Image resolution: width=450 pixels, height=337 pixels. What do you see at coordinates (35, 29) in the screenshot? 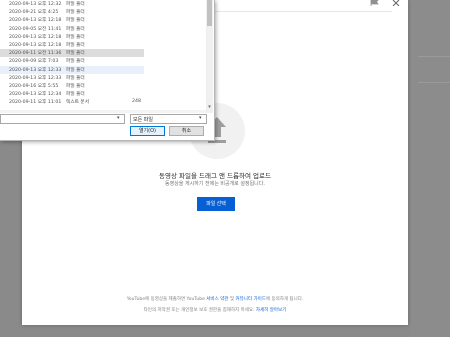
I see `file-modified-date: 2020-09-05 오전 11:41` at bounding box center [35, 29].